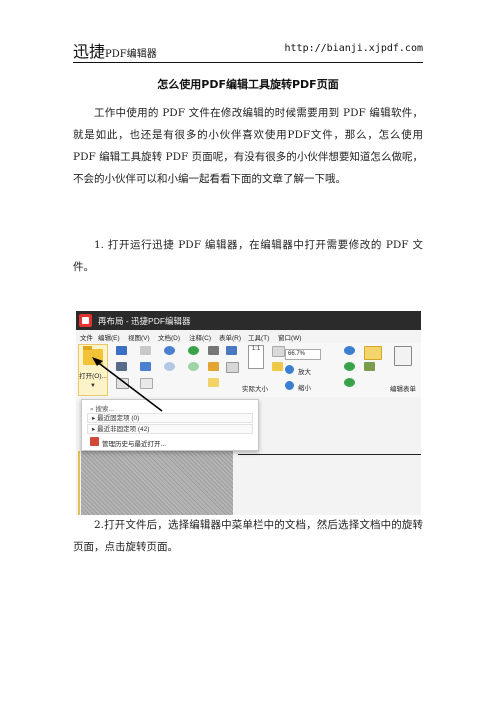  What do you see at coordinates (349, 382) in the screenshot?
I see `rotate-counterclockwise-icon` at bounding box center [349, 382].